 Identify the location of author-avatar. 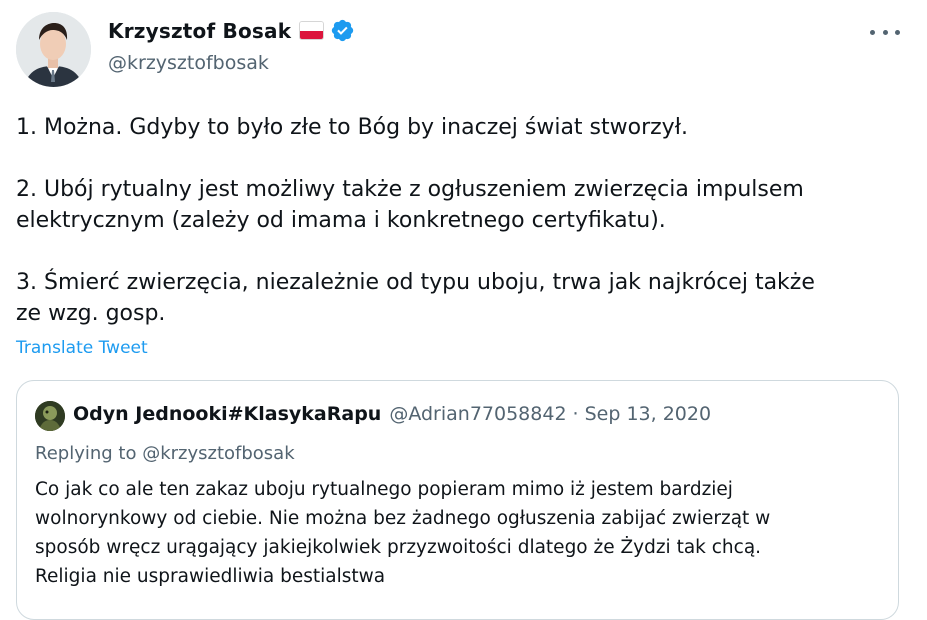
(53, 49).